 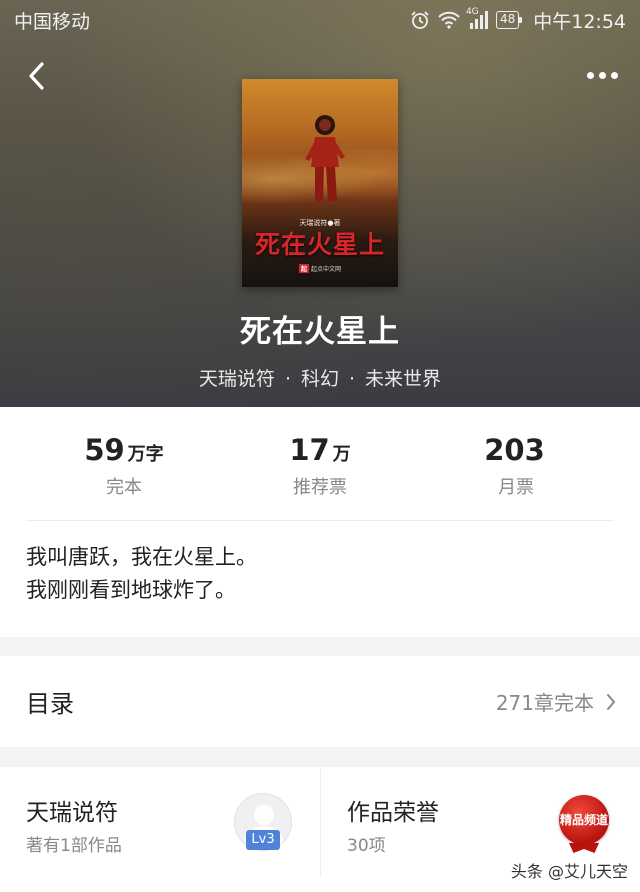 What do you see at coordinates (145, 454) in the screenshot?
I see `stat-unit: 万字` at bounding box center [145, 454].